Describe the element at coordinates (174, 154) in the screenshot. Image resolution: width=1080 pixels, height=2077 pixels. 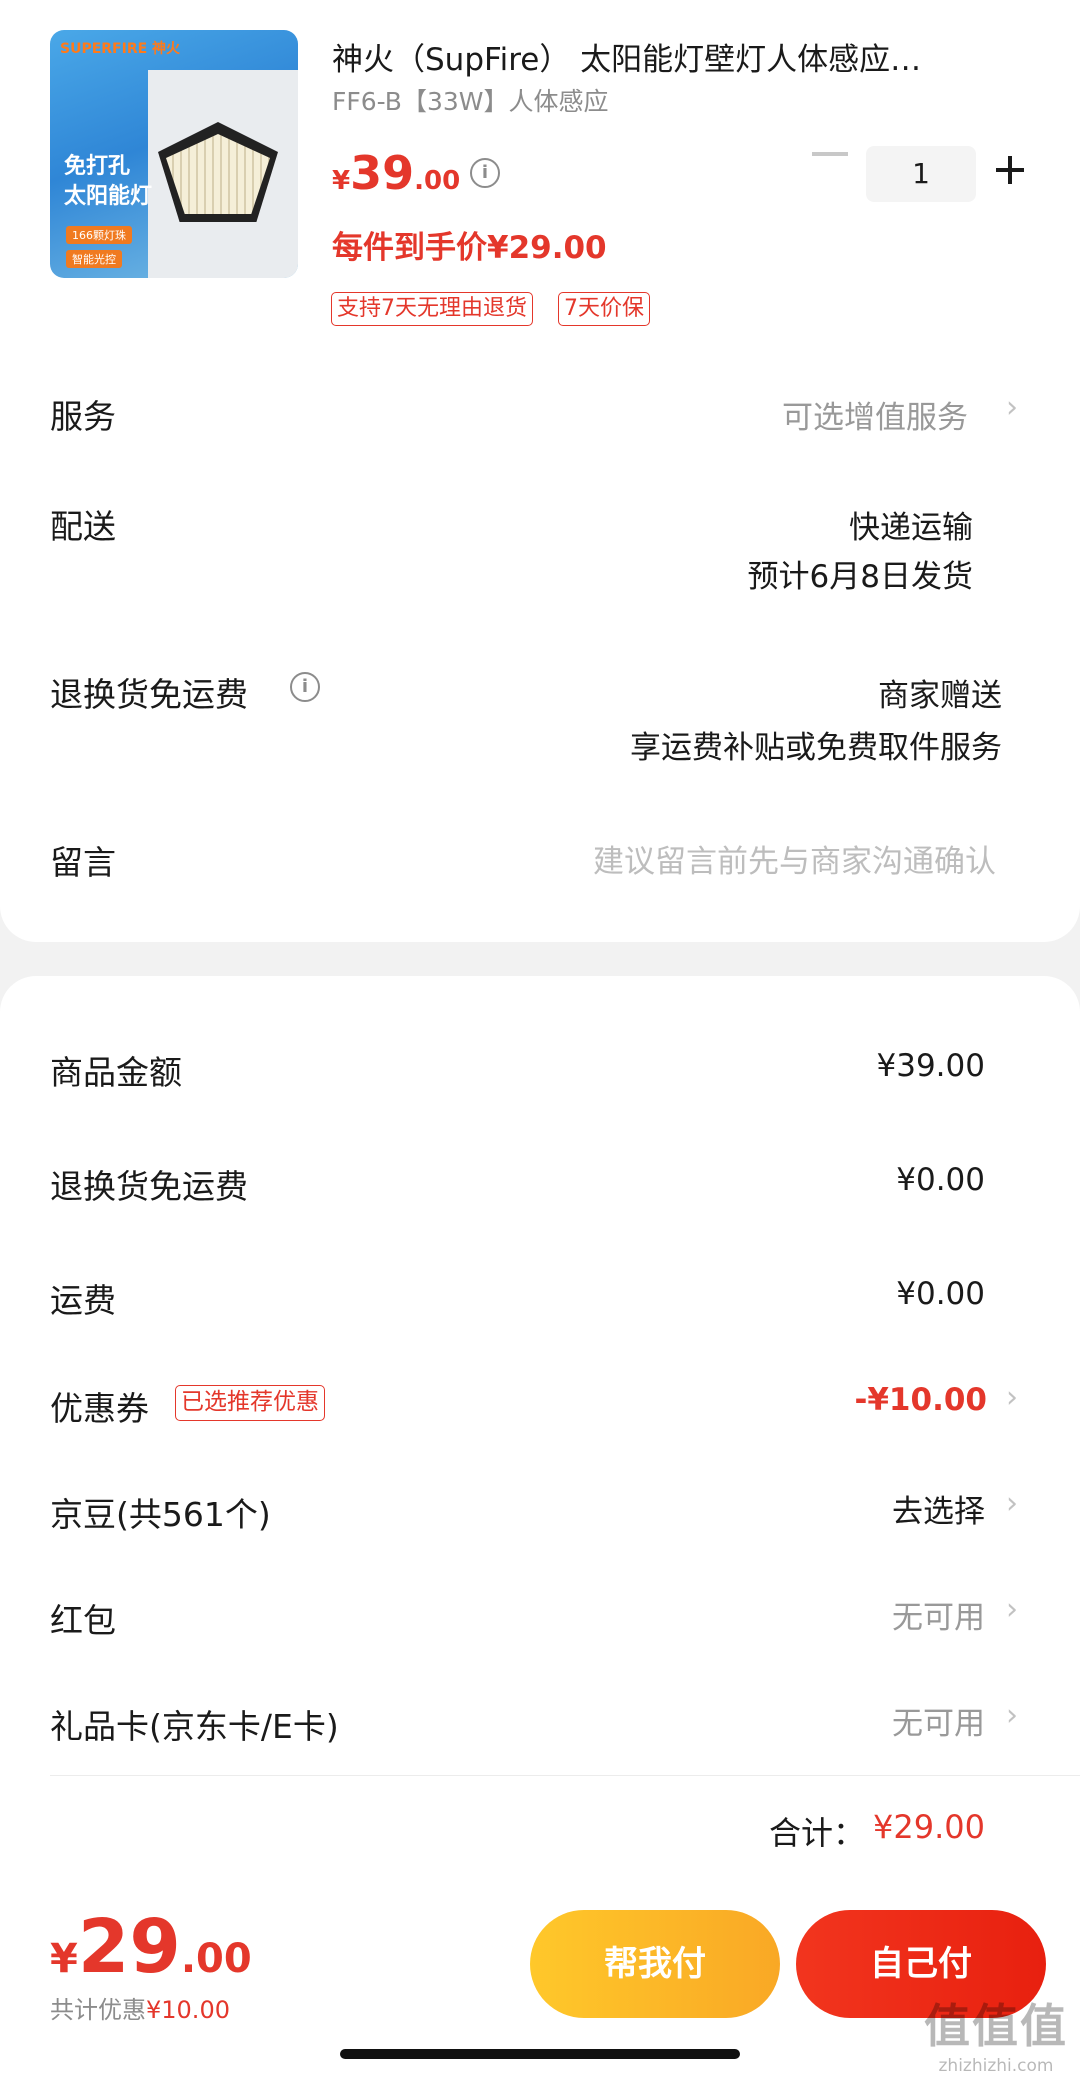
I see `product-image: SUPERFIRE 神火 免打孔 太阳能灯 166颗灯珠 智能光控` at that location.